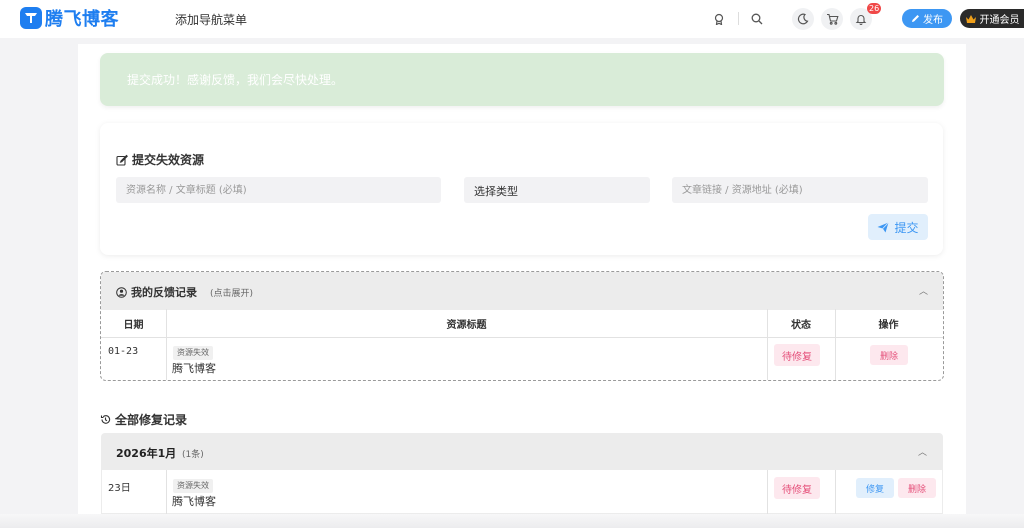  What do you see at coordinates (800, 190) in the screenshot?
I see `resource-link-input` at bounding box center [800, 190].